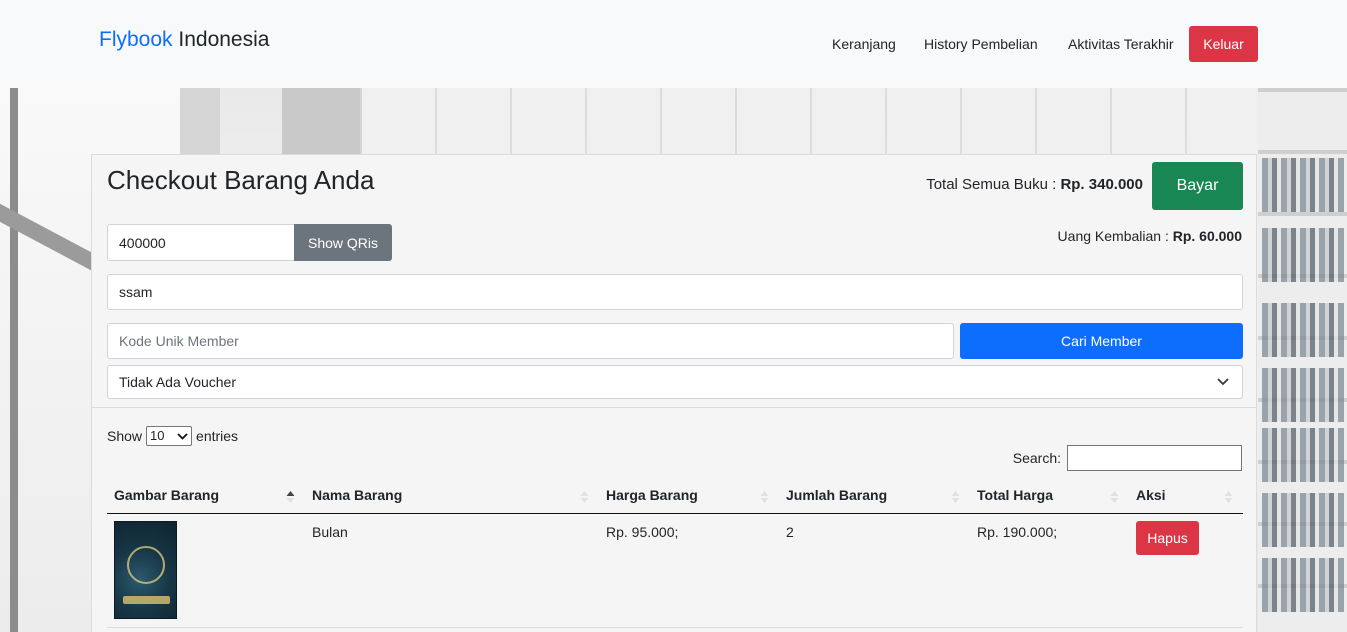 The width and height of the screenshot is (1347, 632). Describe the element at coordinates (1113, 236) in the screenshot. I see `change-label: Uang Kembalian :` at that location.